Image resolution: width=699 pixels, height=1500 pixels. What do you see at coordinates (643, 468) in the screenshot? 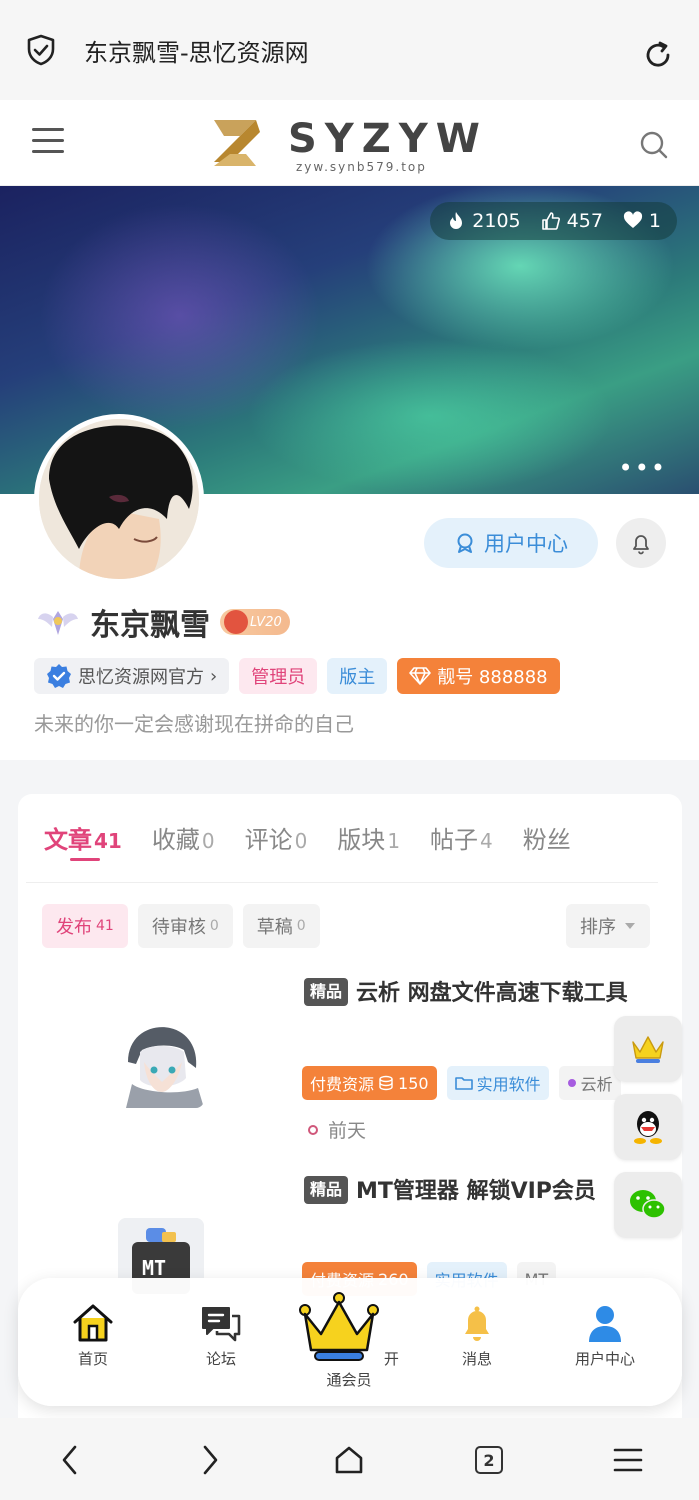
I see `more-icon: •••` at bounding box center [643, 468].